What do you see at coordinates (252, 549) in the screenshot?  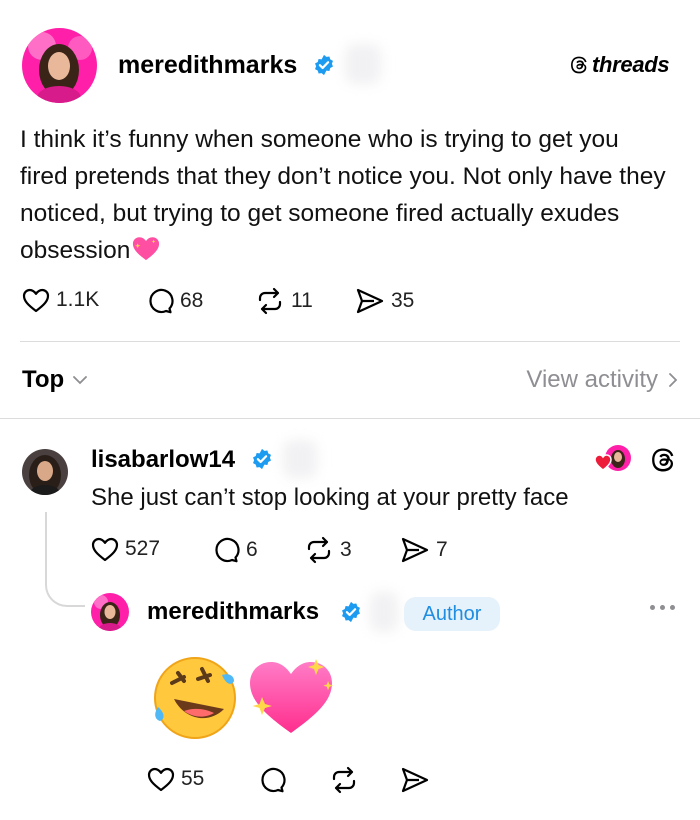 I see `reply-comment-count: 6` at bounding box center [252, 549].